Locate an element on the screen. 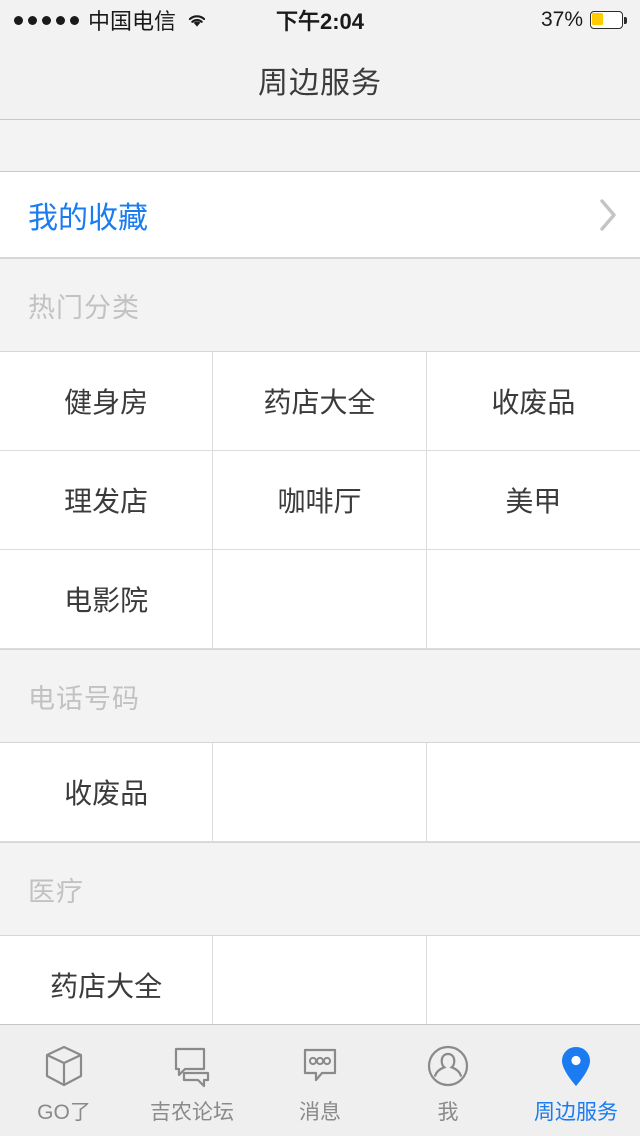 The height and width of the screenshot is (1136, 640). my-favorites-label: 我的收藏 is located at coordinates (88, 218).